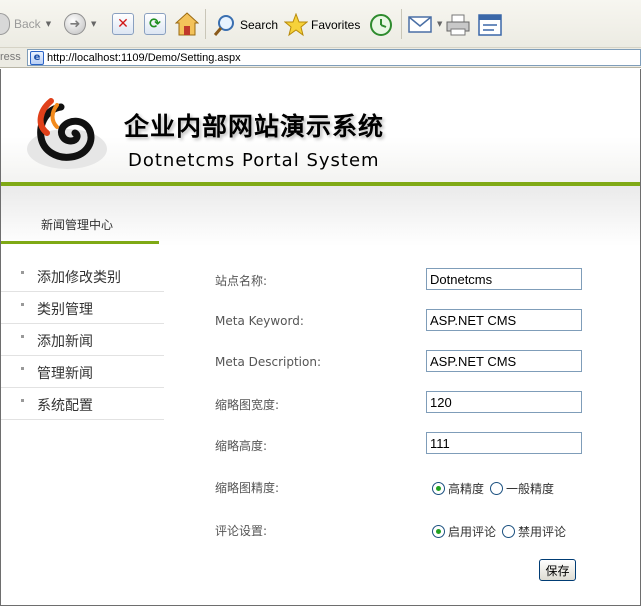 Image resolution: width=641 pixels, height=606 pixels. Describe the element at coordinates (144, 57) in the screenshot. I see `address-url: http://localhost:1109/Demo/Setting.aspx` at that location.